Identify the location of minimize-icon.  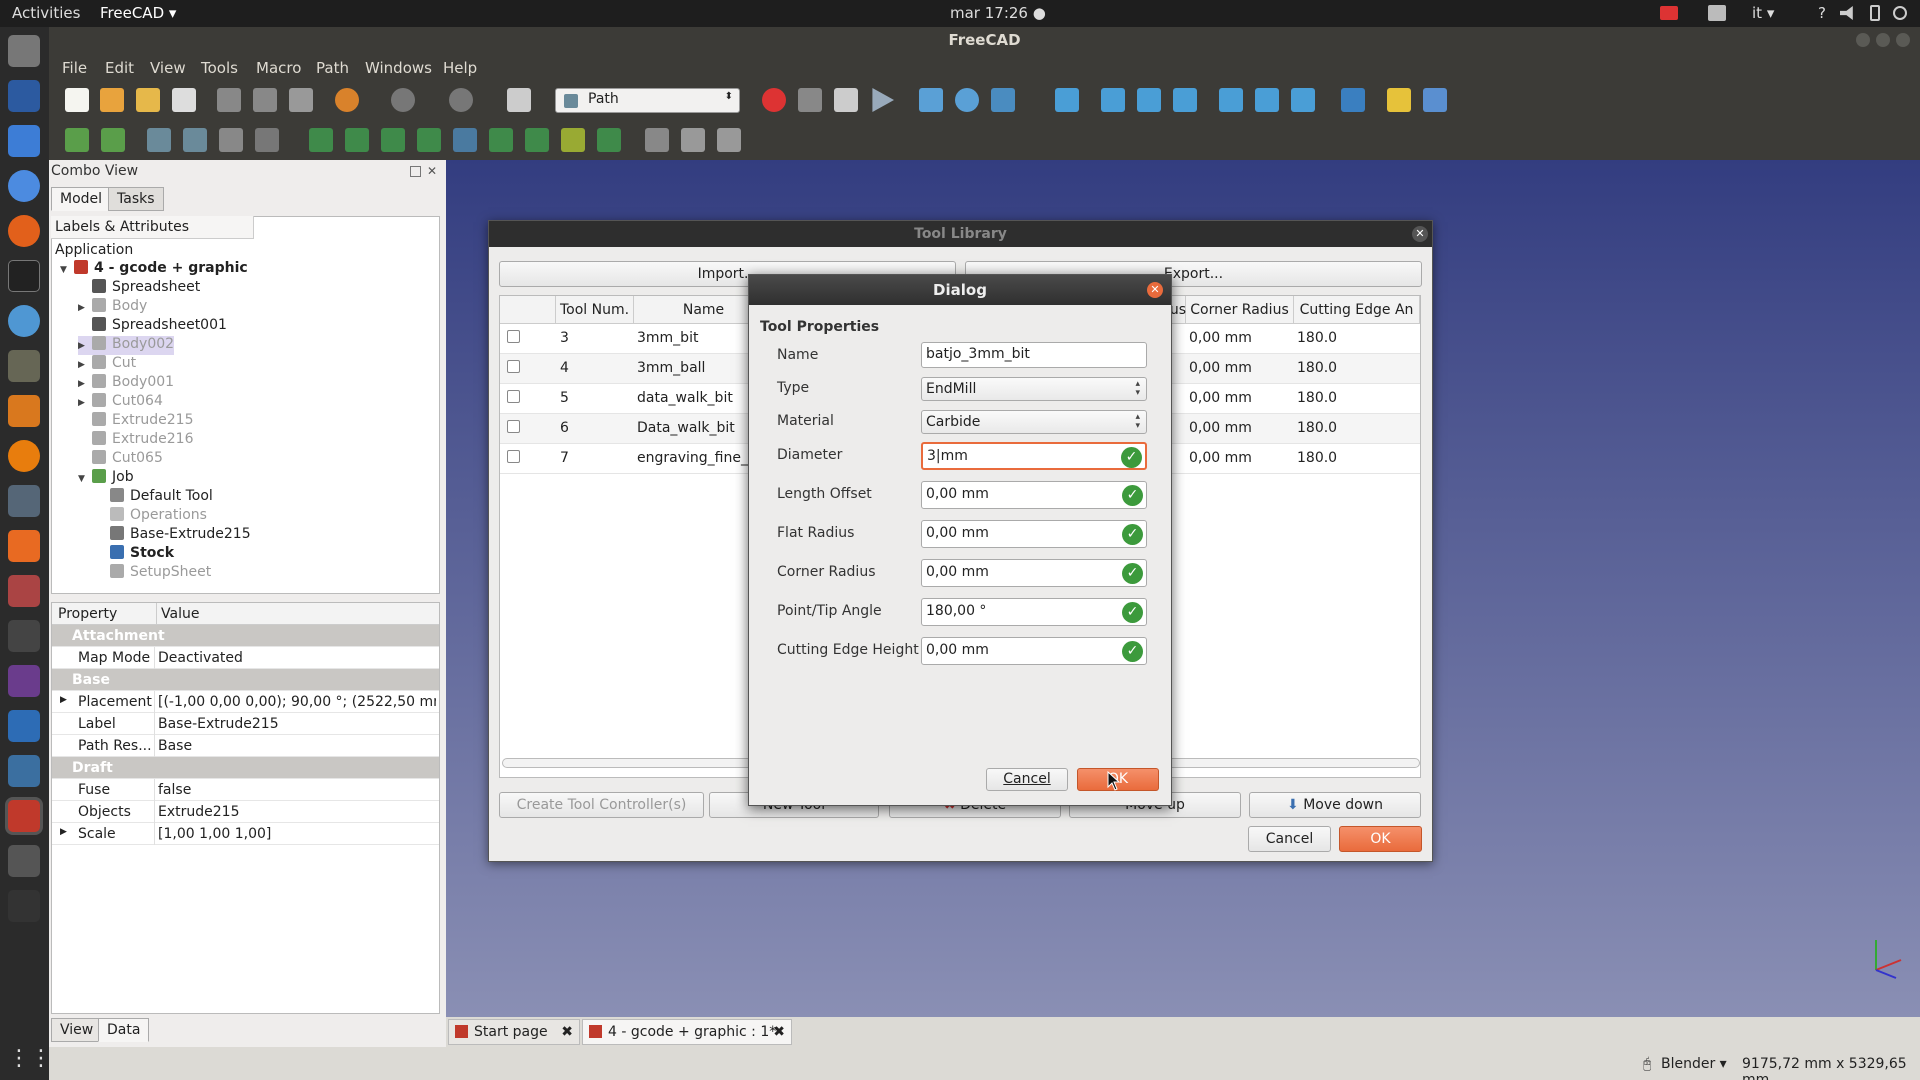
(1863, 40).